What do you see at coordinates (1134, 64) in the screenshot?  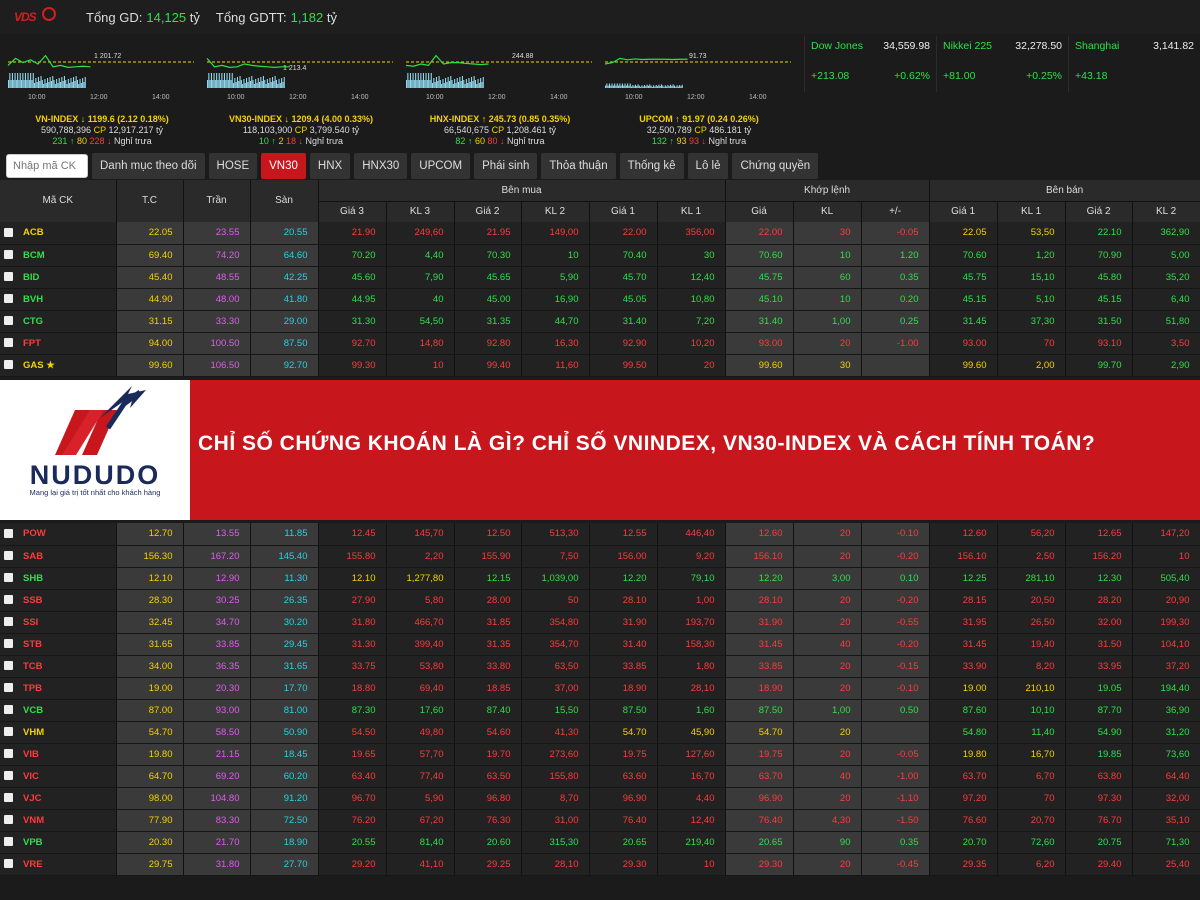 I see `world-index: Shanghai 3,141.82 +43.18` at bounding box center [1134, 64].